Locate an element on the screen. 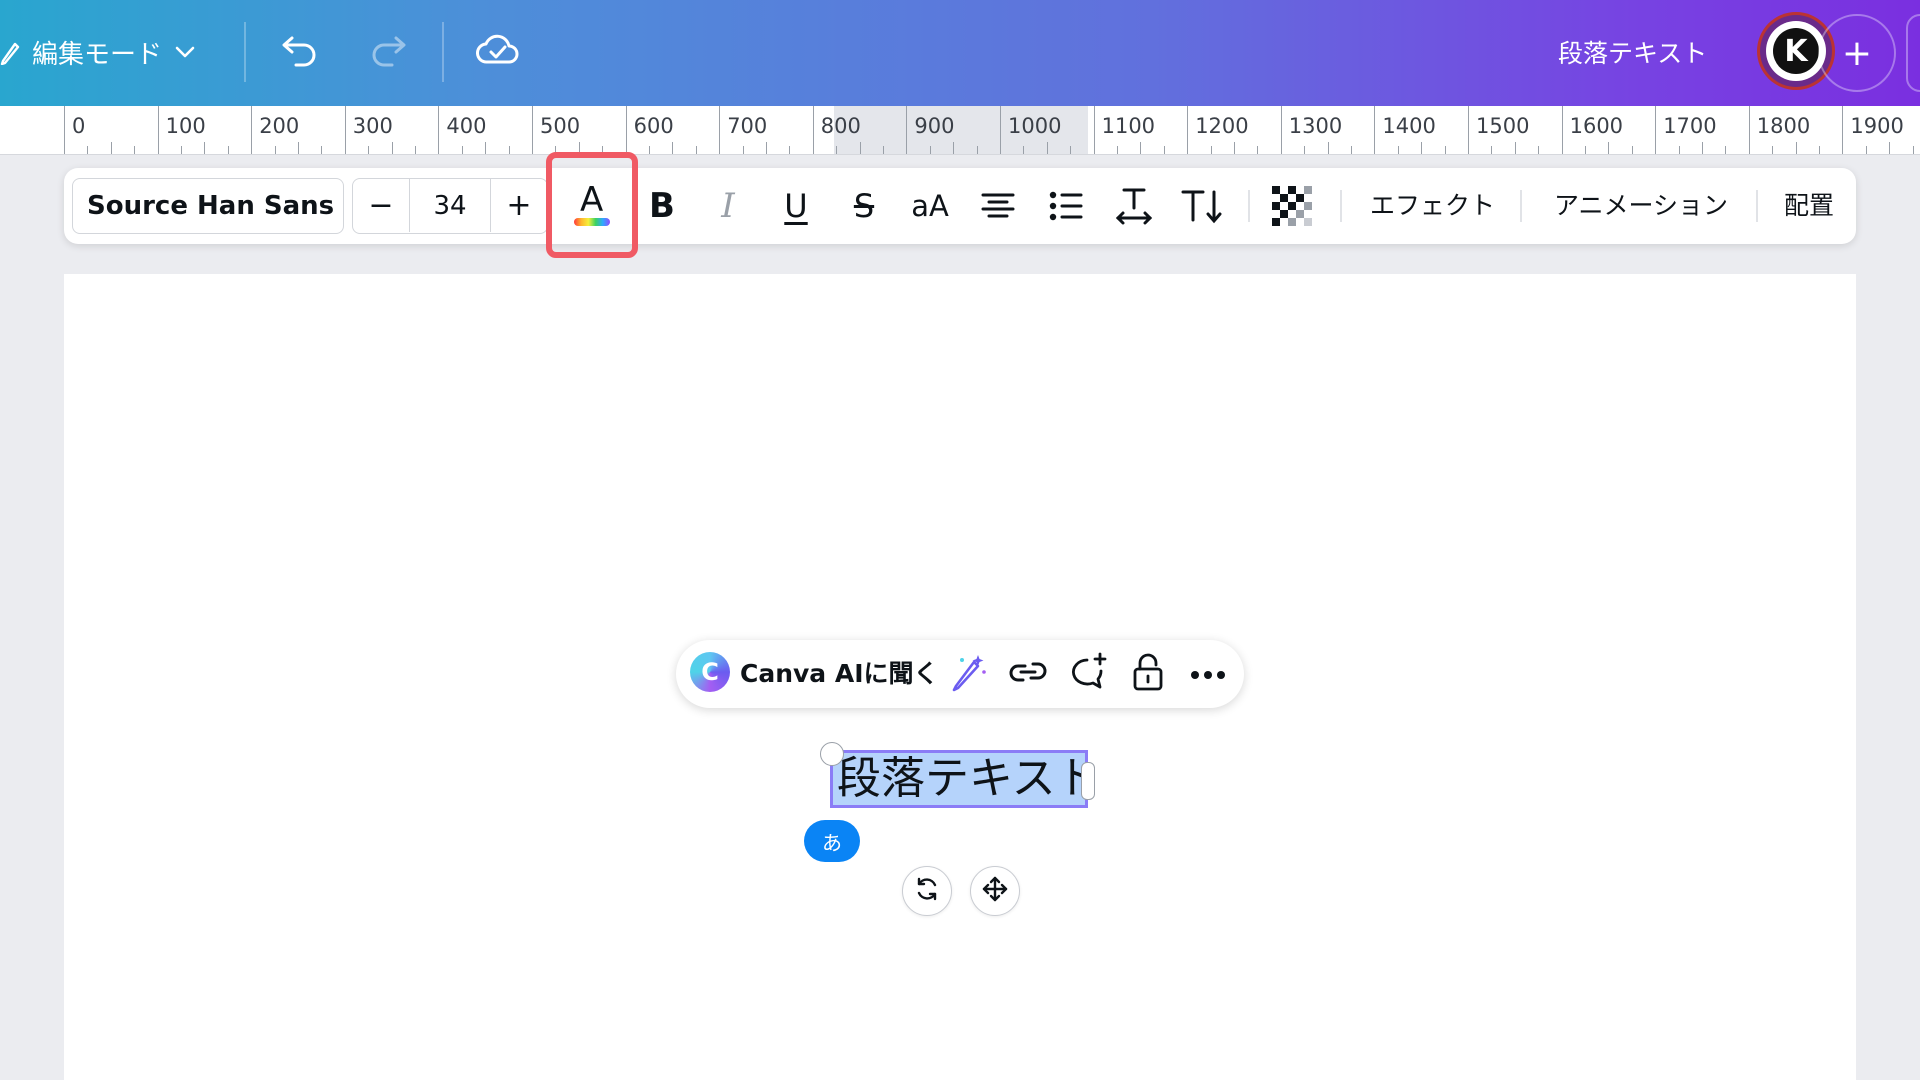 The image size is (1920, 1080). font-size-input: 34 is located at coordinates (450, 205).